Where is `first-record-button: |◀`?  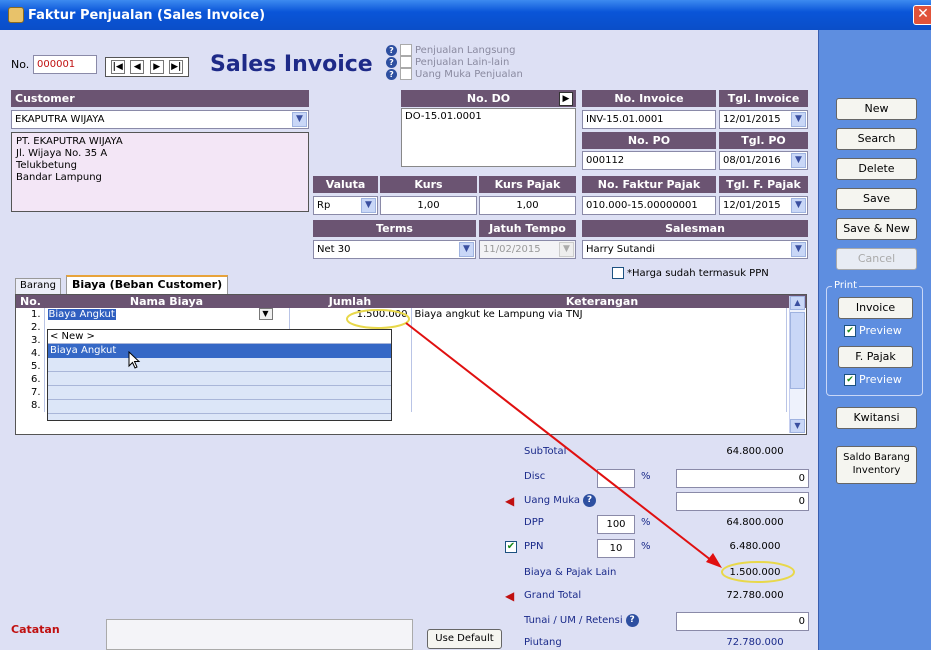
first-record-button: |◀ is located at coordinates (117, 67).